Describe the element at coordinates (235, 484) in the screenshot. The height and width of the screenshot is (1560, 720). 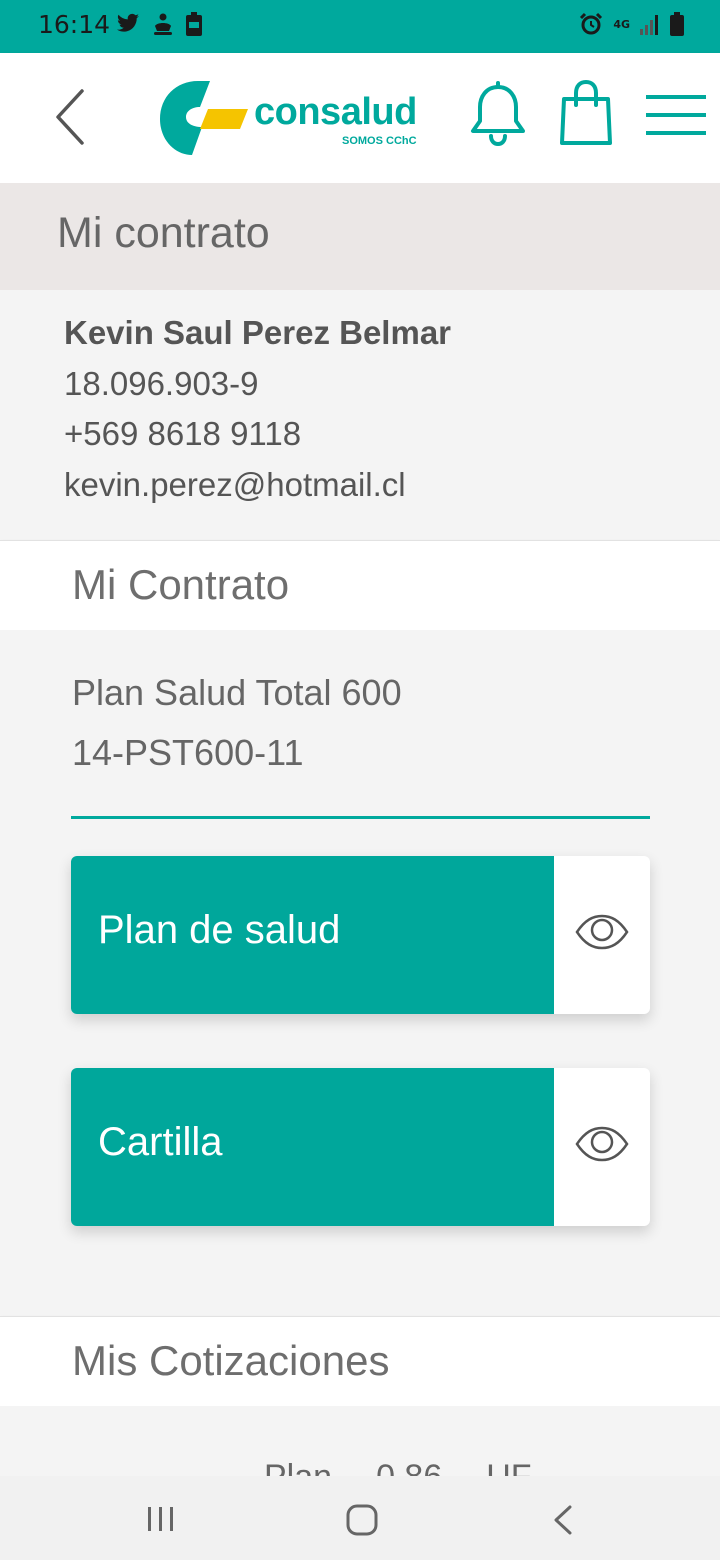
I see `user-email: kevin.perez@hotmail.cl` at that location.